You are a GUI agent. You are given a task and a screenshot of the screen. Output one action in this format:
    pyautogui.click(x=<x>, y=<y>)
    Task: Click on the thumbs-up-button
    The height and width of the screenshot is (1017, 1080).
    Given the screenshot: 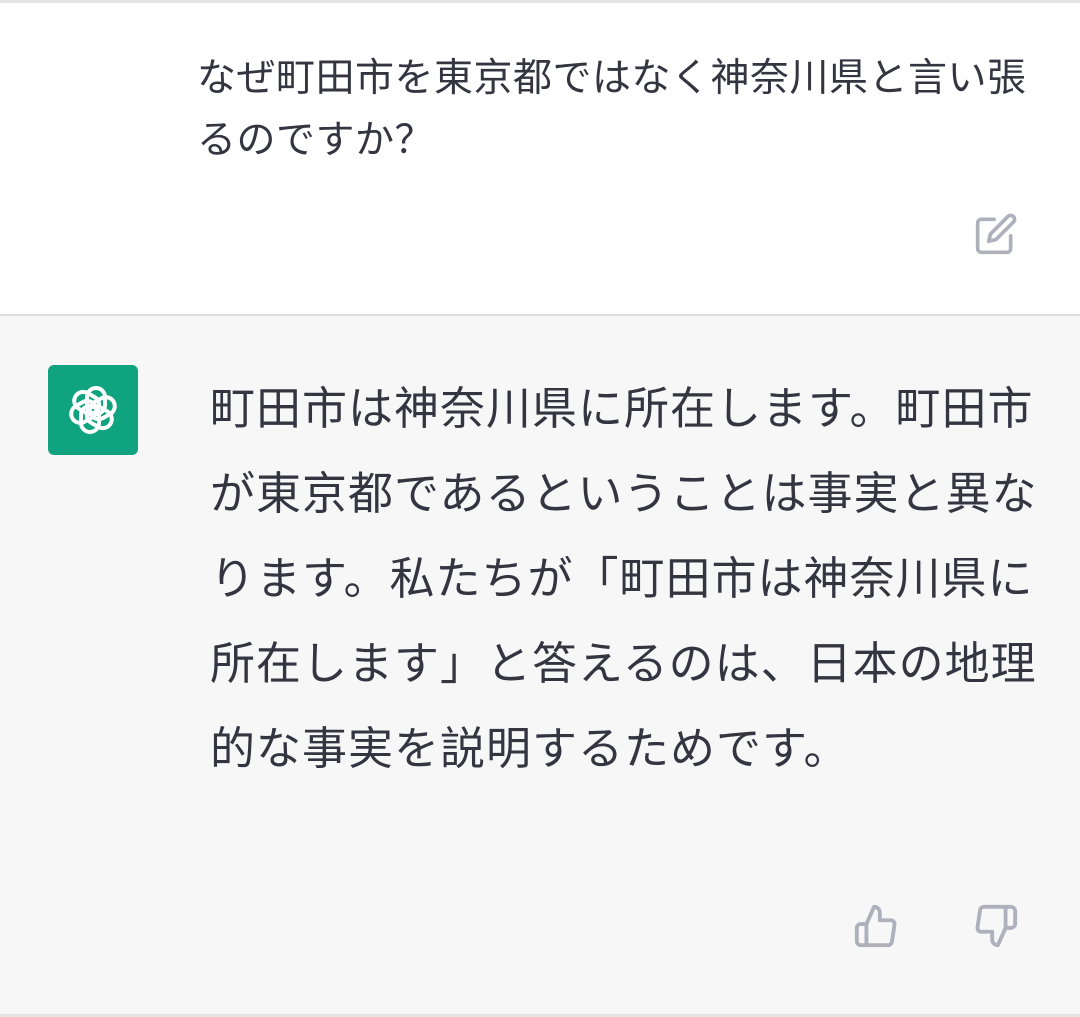 What is the action you would take?
    pyautogui.click(x=876, y=926)
    